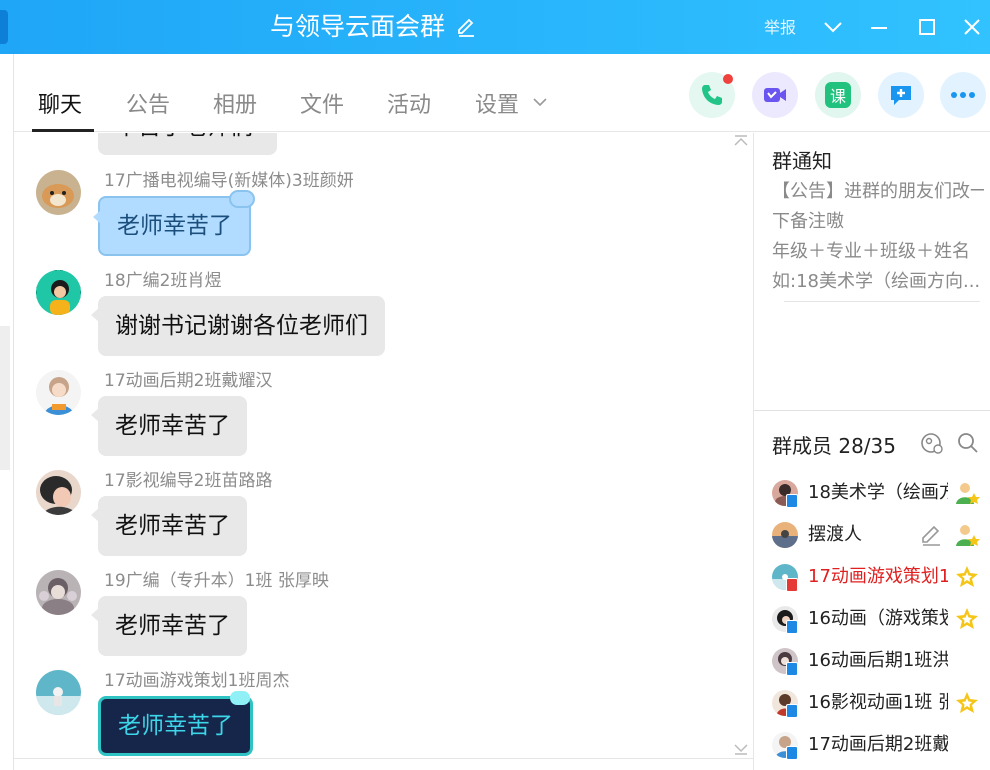  What do you see at coordinates (780, 26) in the screenshot?
I see `report-link: 举报` at bounding box center [780, 26].